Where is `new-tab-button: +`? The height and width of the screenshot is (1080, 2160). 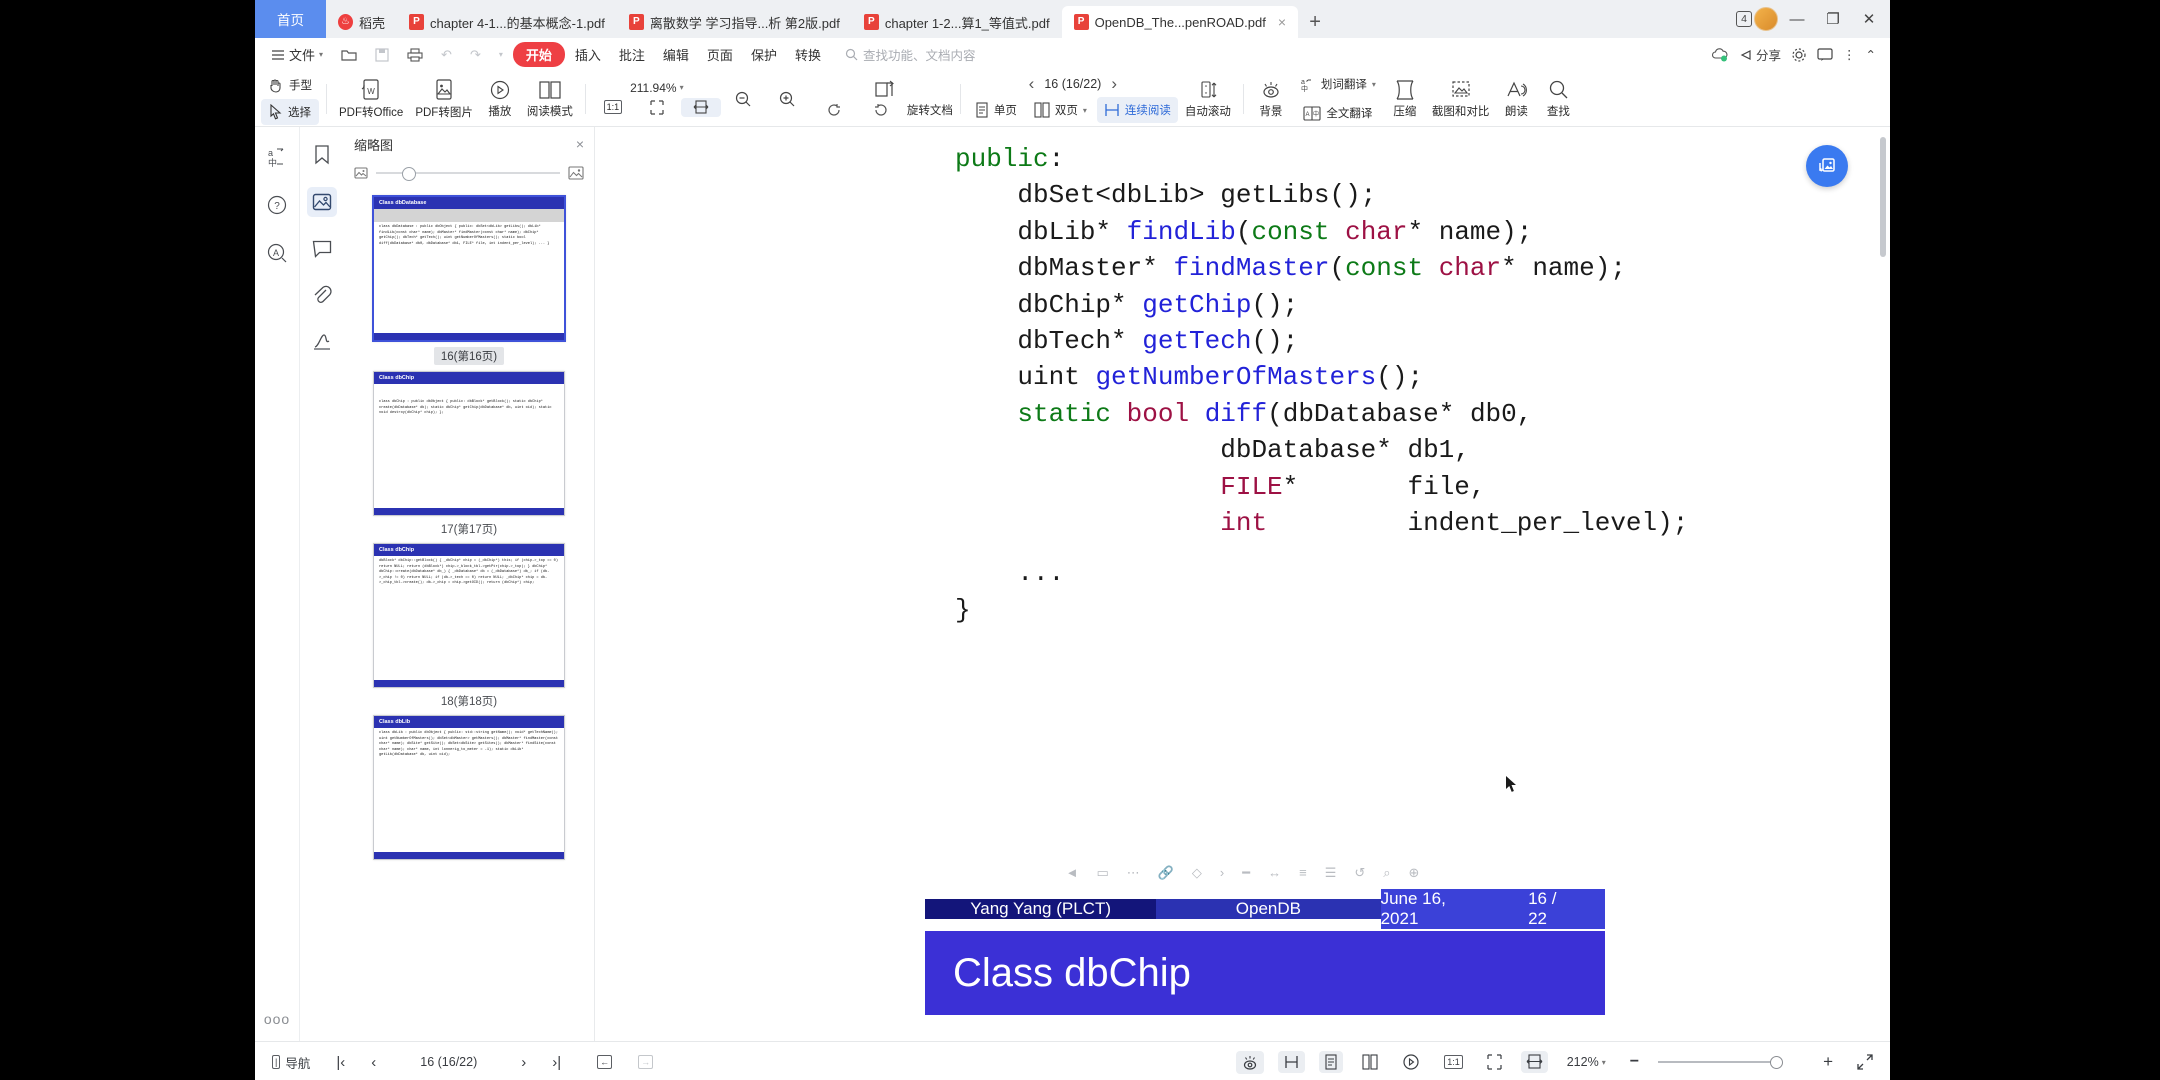
new-tab-button: + is located at coordinates (1315, 22).